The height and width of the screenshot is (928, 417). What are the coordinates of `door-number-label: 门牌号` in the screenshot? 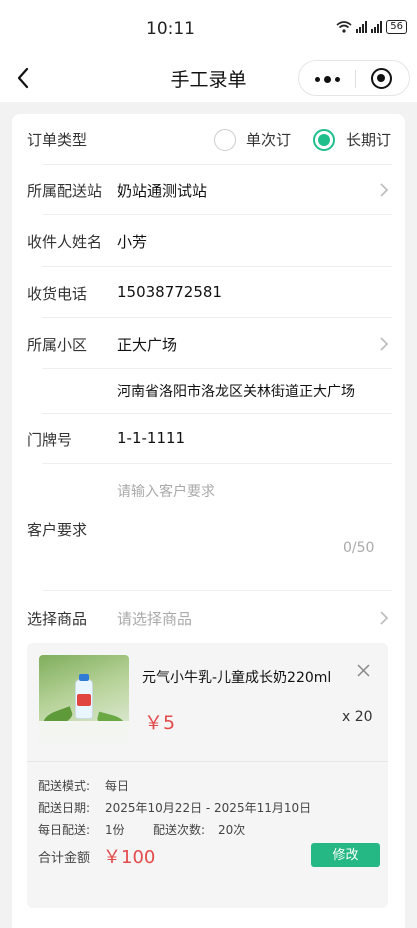 It's located at (50, 440).